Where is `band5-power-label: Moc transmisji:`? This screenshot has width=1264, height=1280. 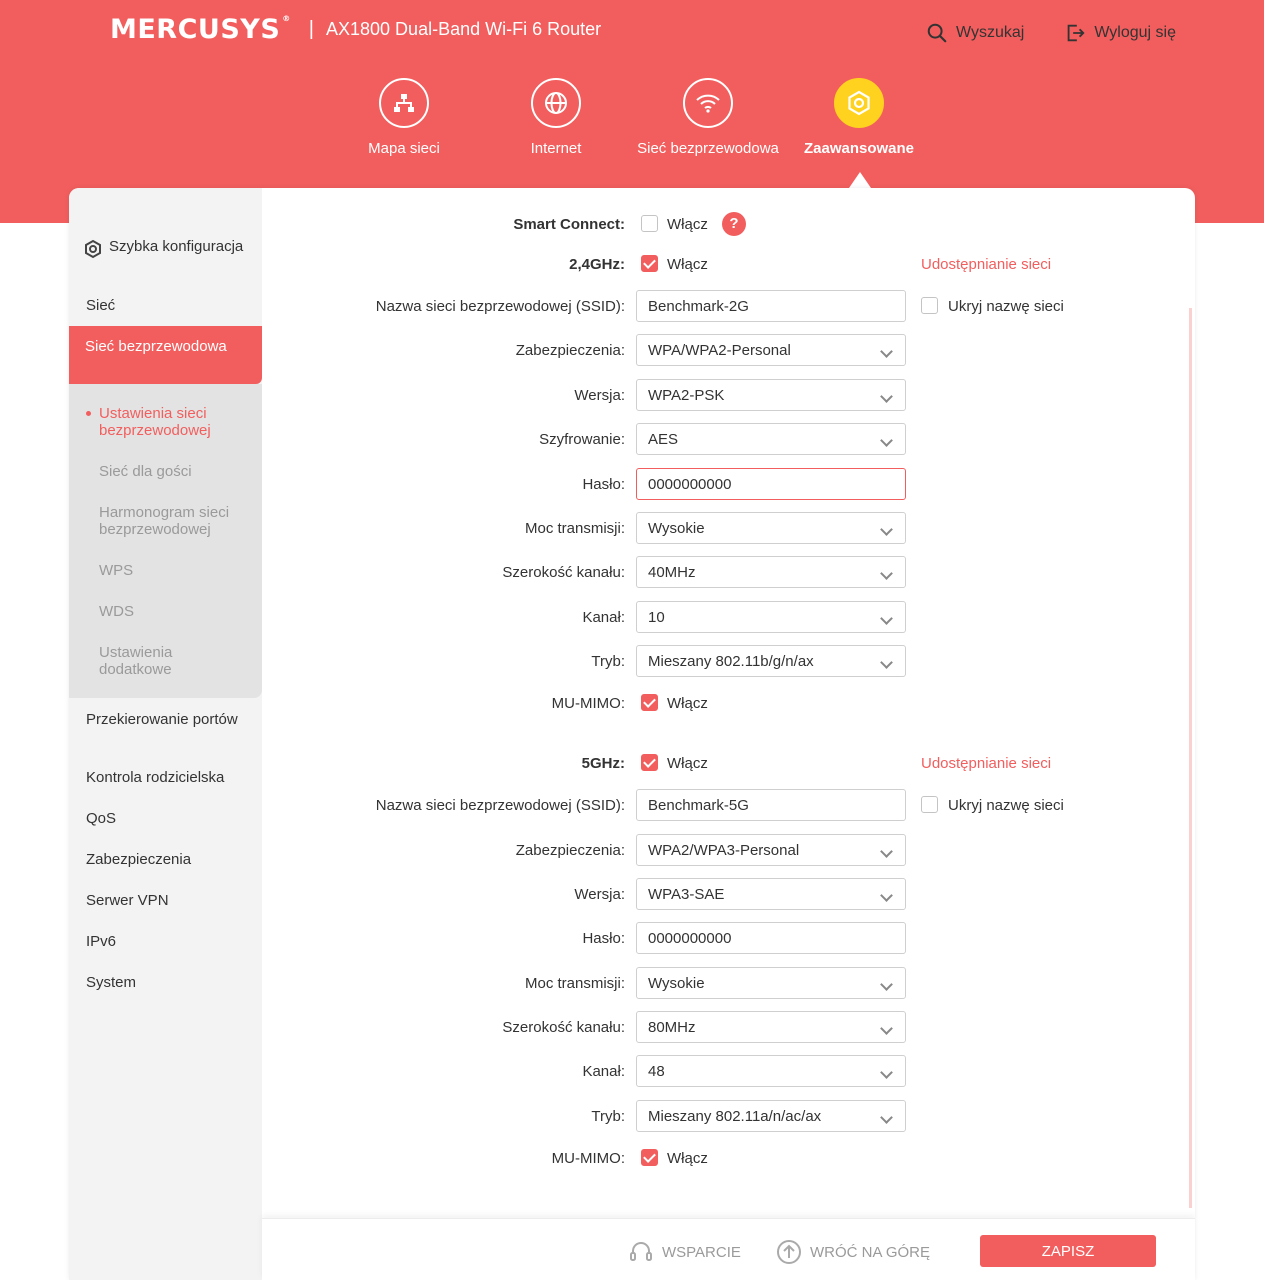 band5-power-label: Moc transmisji: is located at coordinates (574, 983).